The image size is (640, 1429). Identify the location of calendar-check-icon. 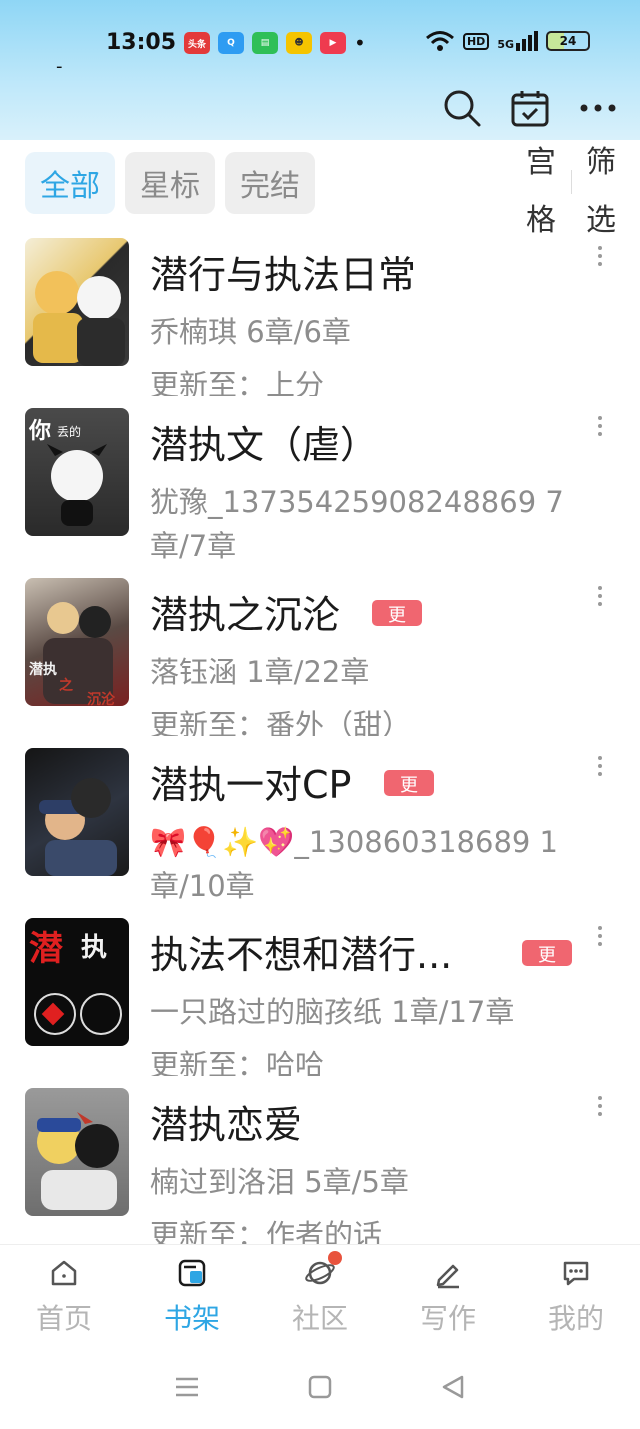
(530, 108).